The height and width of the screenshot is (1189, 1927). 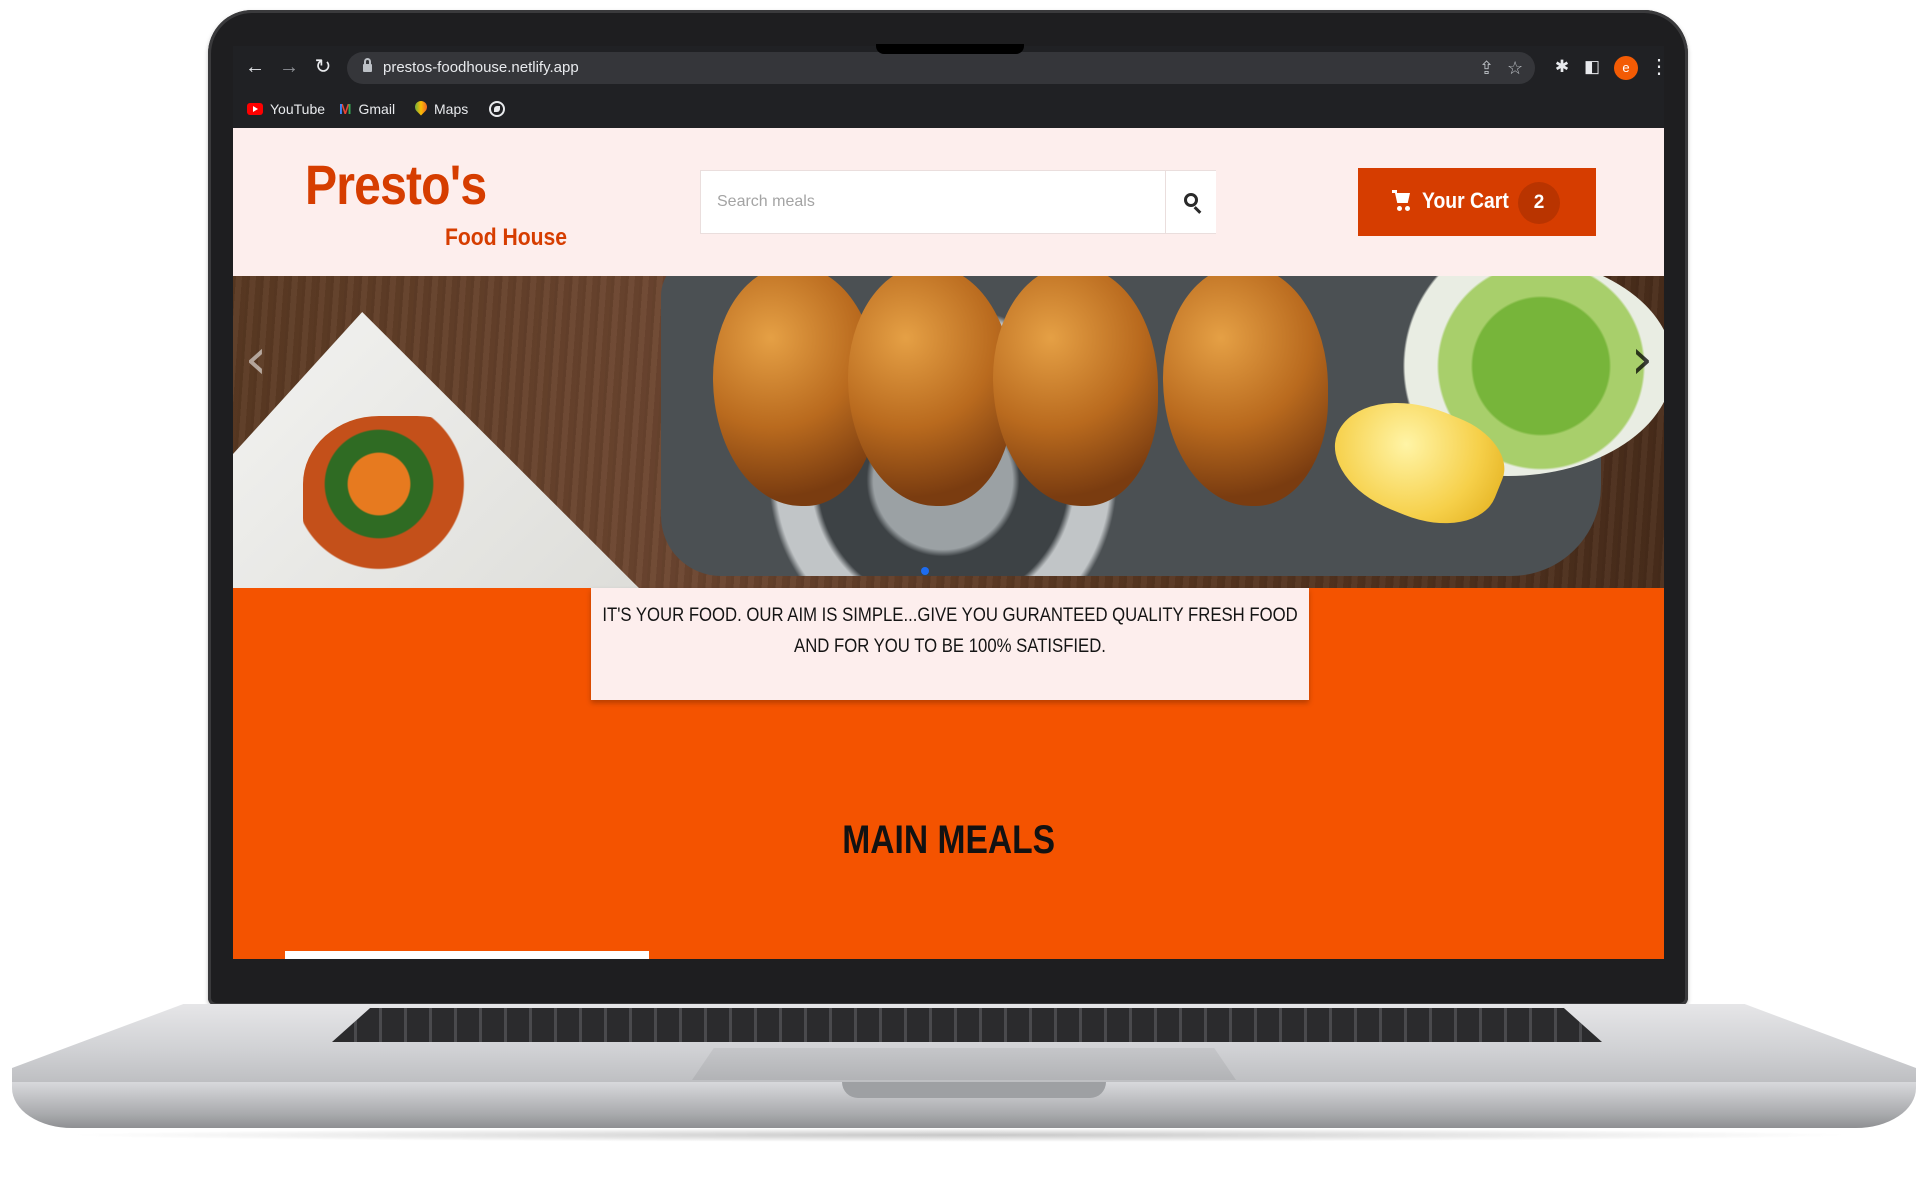 I want to click on globe-icon, so click(x=497, y=109).